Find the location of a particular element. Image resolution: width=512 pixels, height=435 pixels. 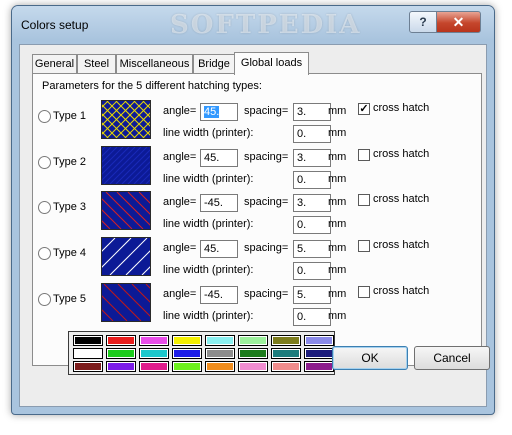

help-button: ? is located at coordinates (423, 22).